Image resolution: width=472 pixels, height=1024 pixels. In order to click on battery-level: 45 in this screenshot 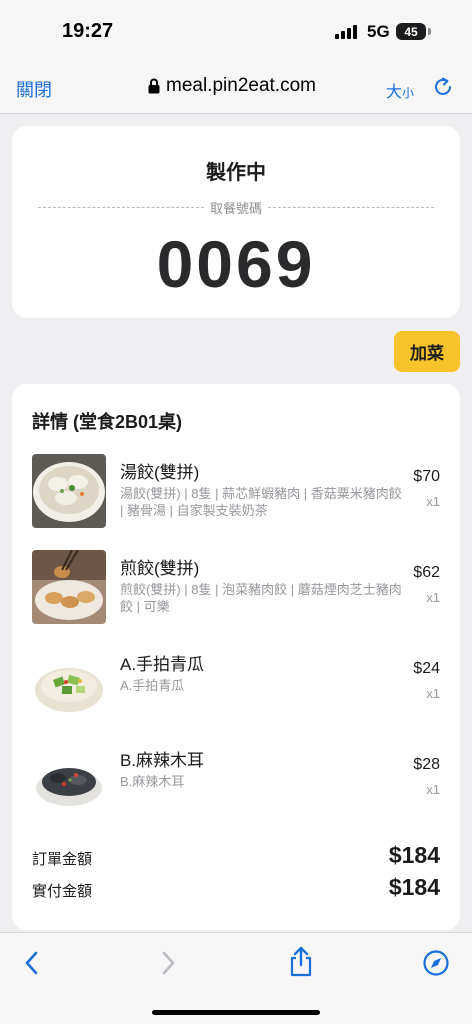, I will do `click(411, 31)`.